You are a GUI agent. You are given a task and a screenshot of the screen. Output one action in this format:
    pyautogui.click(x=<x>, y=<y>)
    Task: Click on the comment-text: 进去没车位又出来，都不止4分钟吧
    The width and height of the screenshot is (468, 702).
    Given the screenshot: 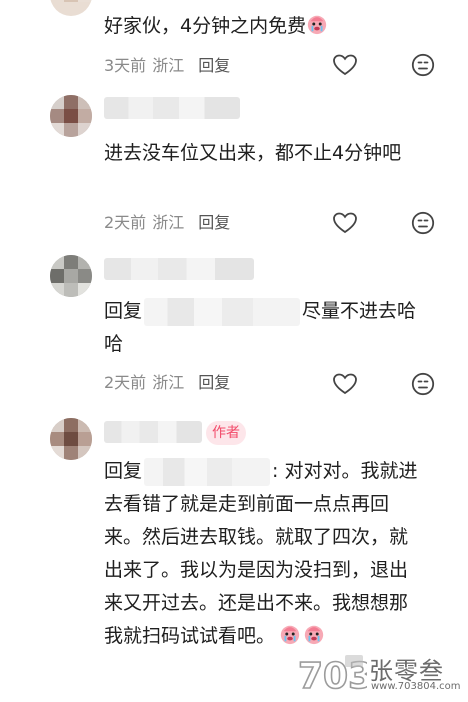 What is the action you would take?
    pyautogui.click(x=253, y=153)
    